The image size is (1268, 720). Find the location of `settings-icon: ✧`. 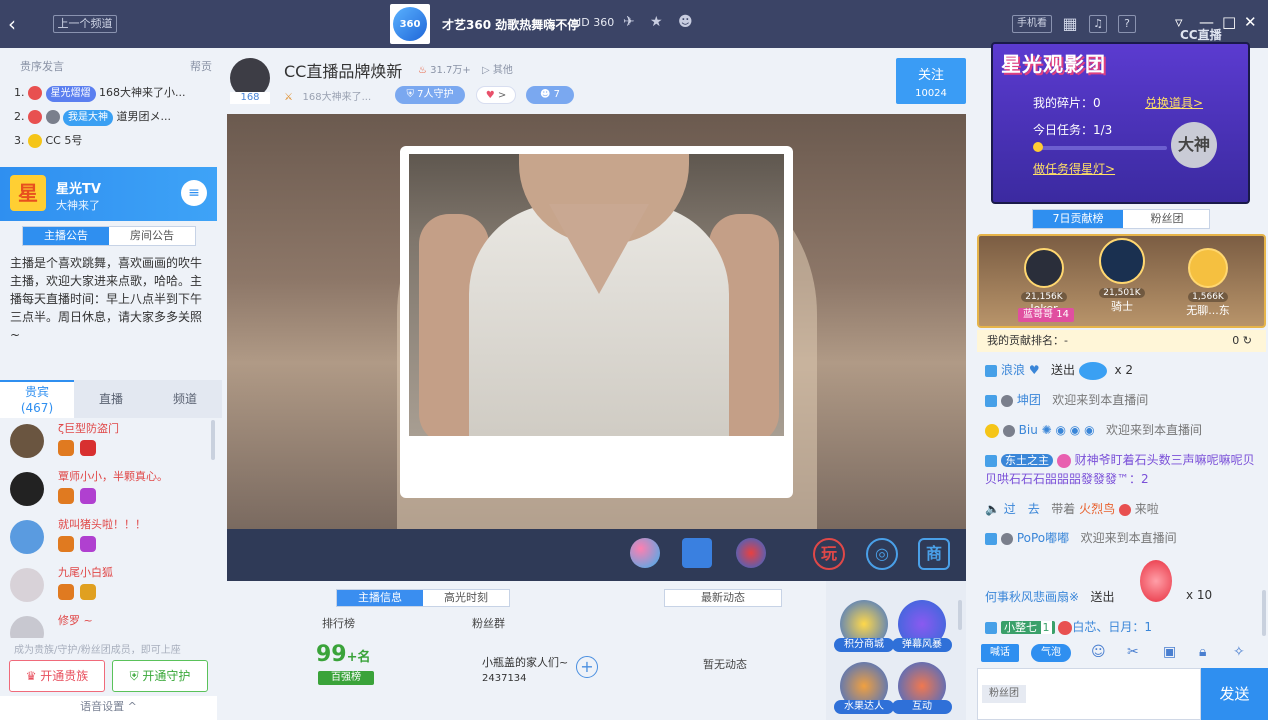

settings-icon: ✧ is located at coordinates (1239, 652).